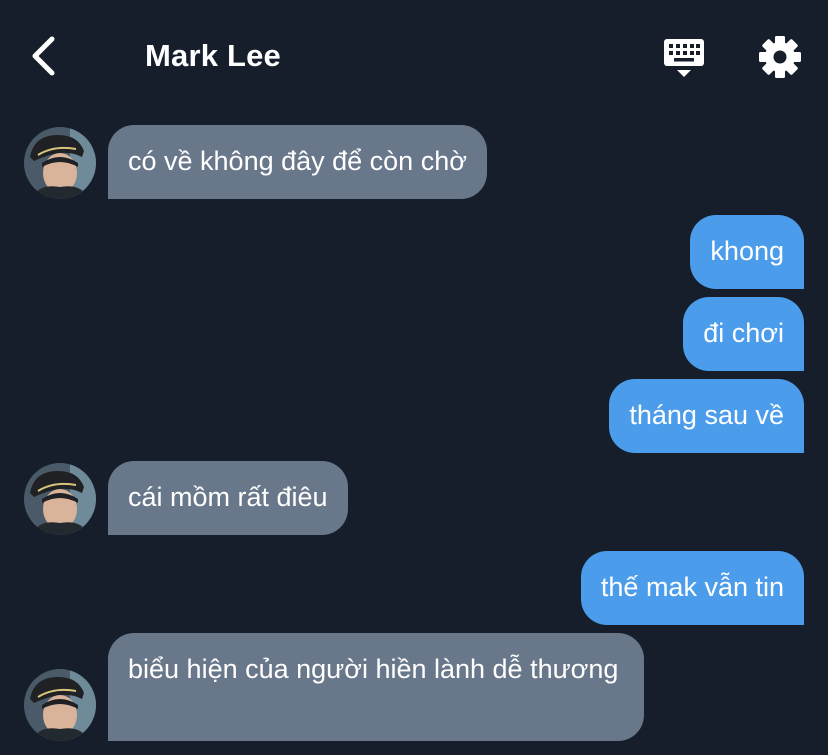 The width and height of the screenshot is (828, 755). I want to click on message-bubble-incoming: biểu hiện của người hiền lành dễ thương, so click(376, 687).